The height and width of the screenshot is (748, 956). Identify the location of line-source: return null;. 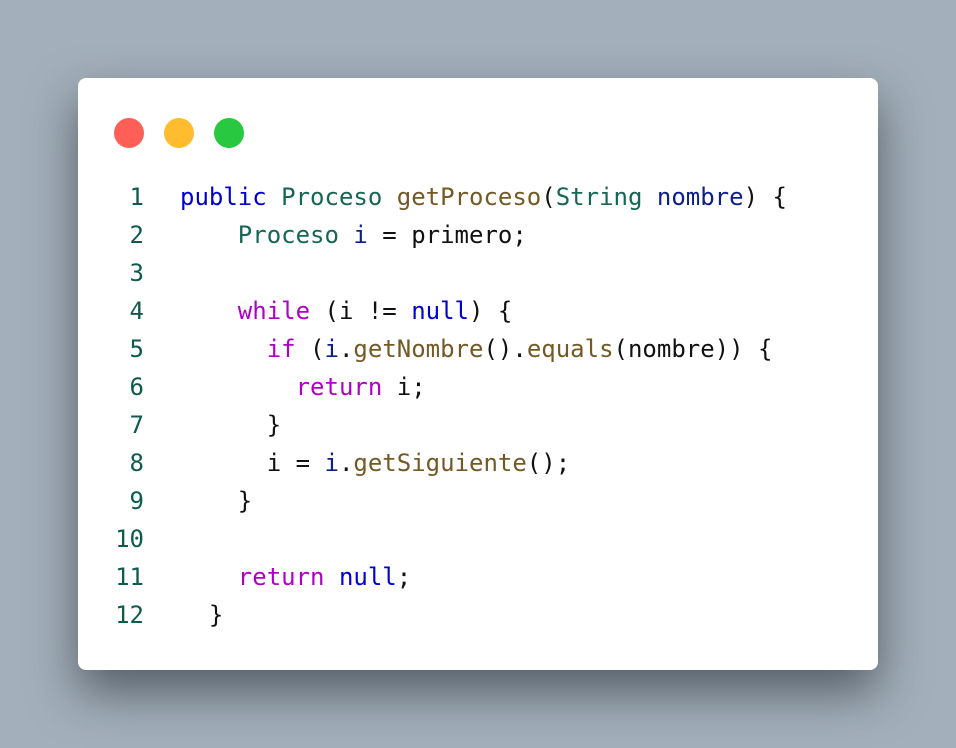
(295, 577).